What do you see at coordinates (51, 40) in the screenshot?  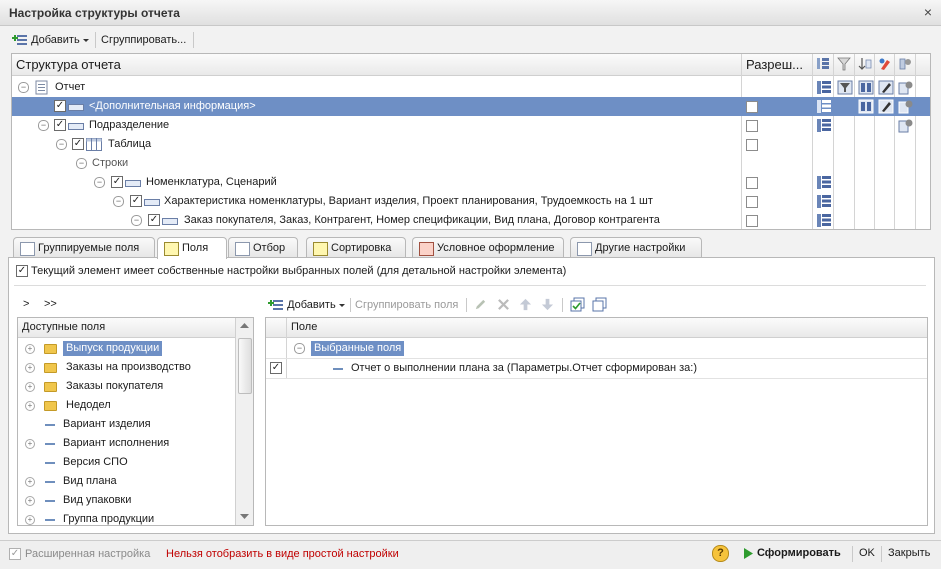 I see `add-button: Добавить` at bounding box center [51, 40].